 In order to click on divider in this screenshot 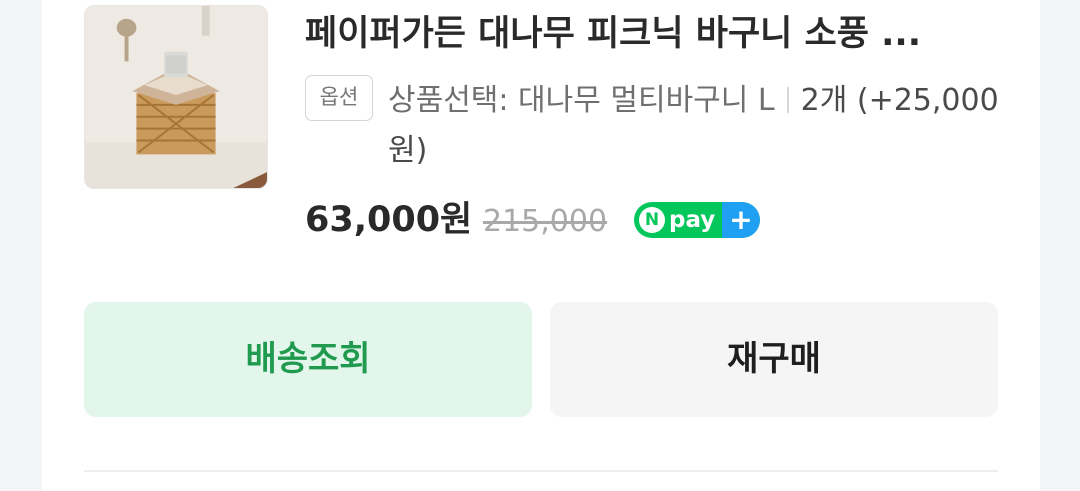, I will do `click(541, 471)`.